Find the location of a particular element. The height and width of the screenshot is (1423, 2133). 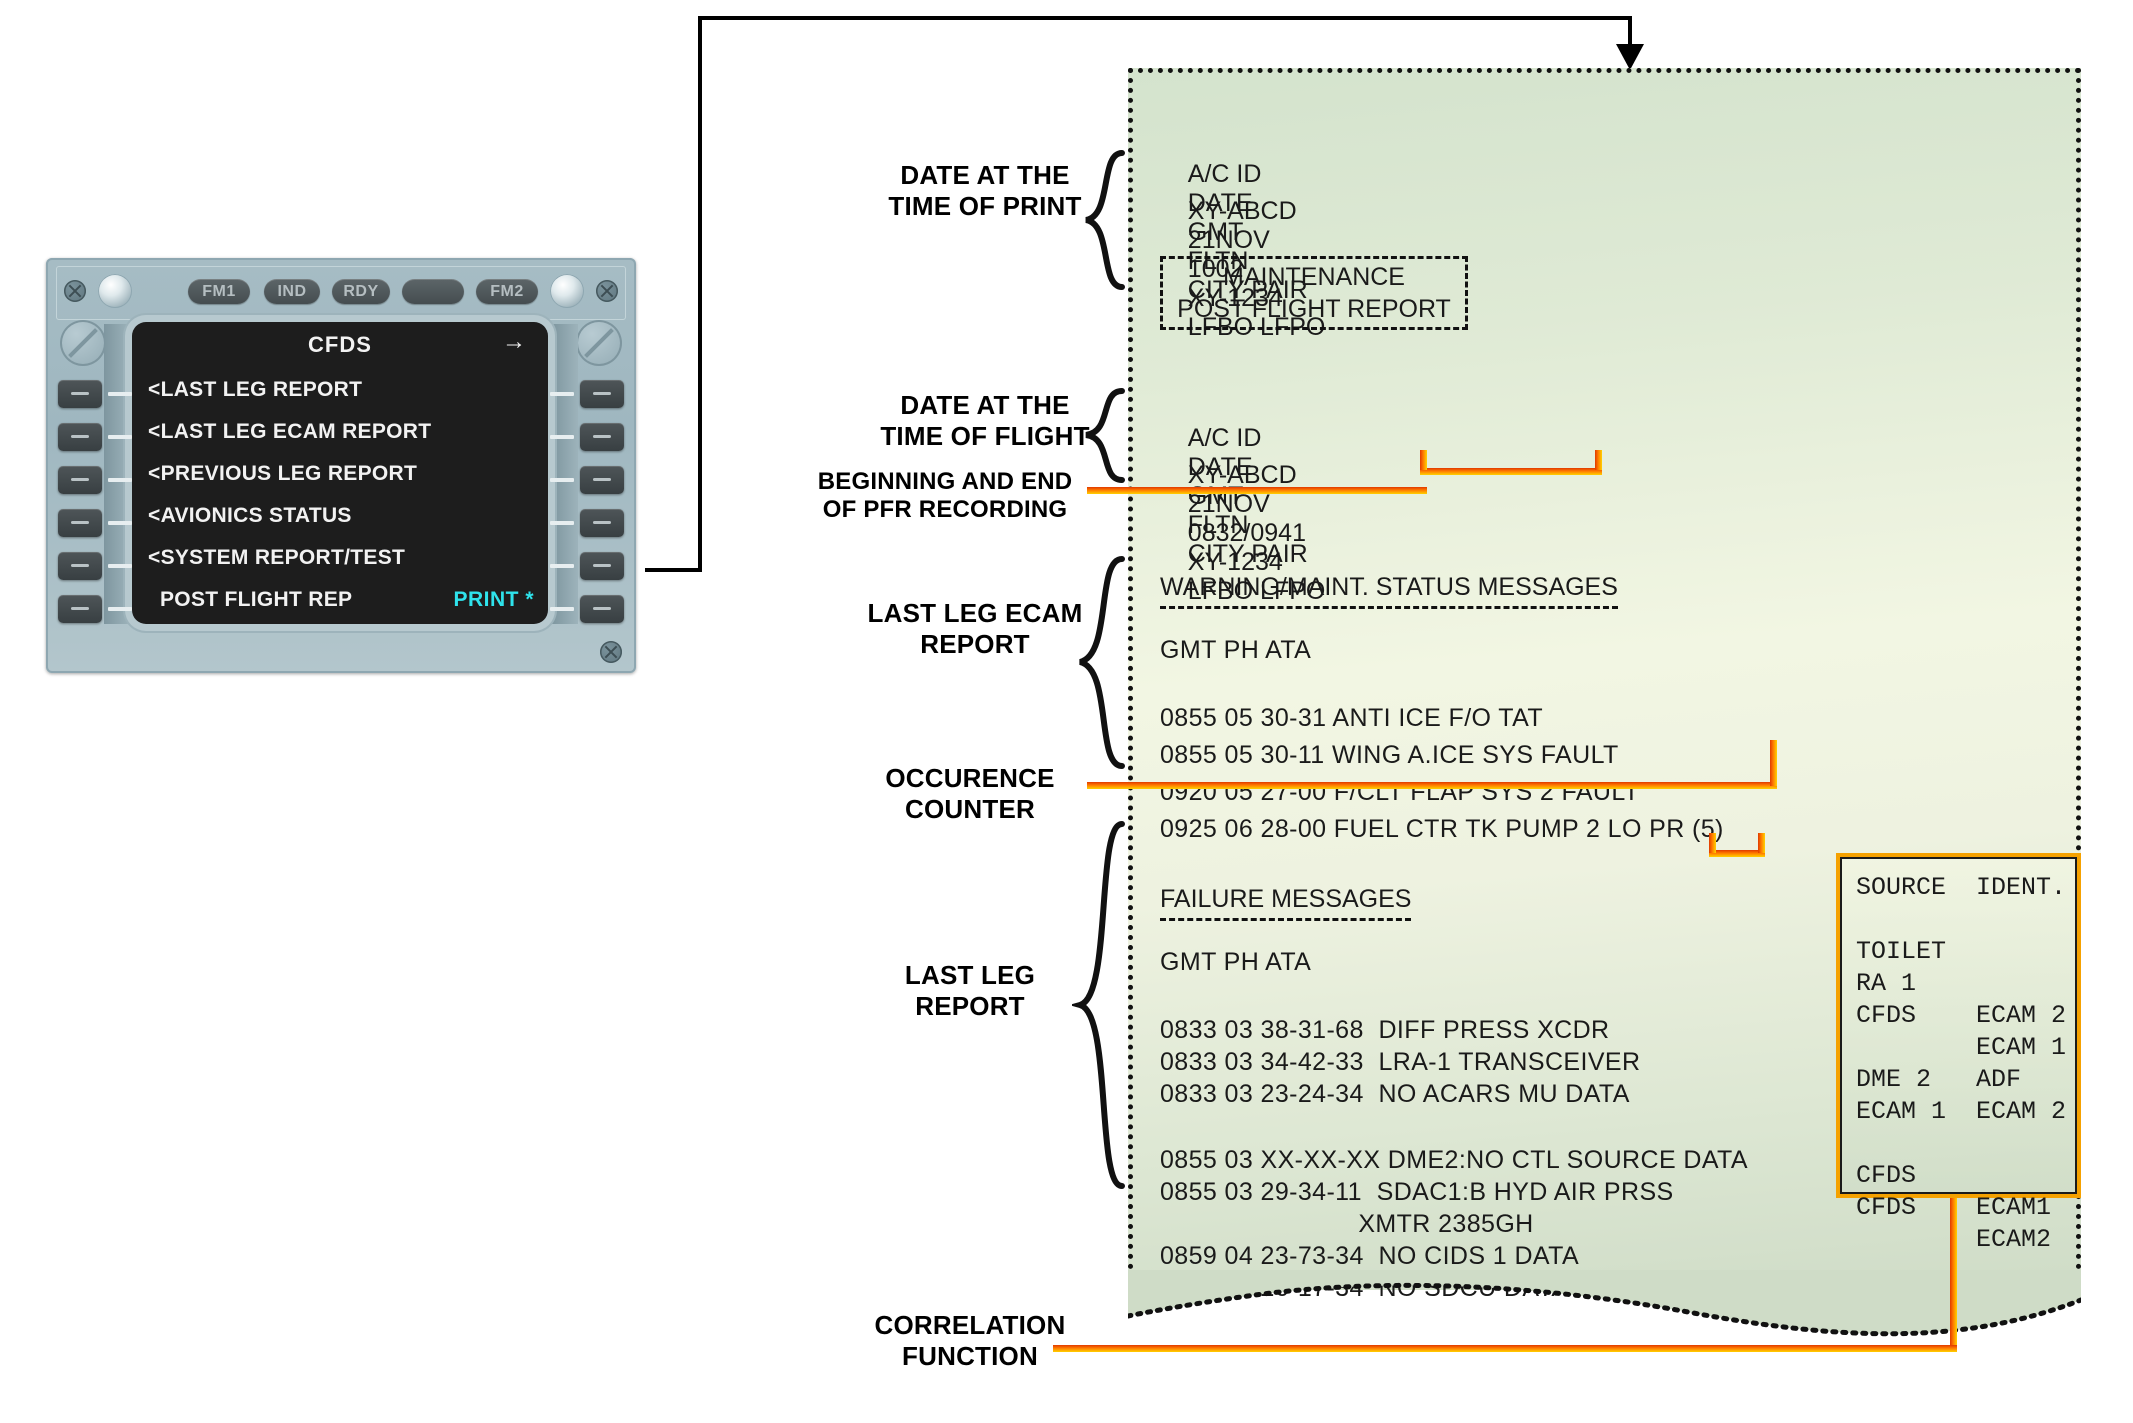

menu-item-last-leg-report: <LAST LEG REPORT is located at coordinates (255, 390).